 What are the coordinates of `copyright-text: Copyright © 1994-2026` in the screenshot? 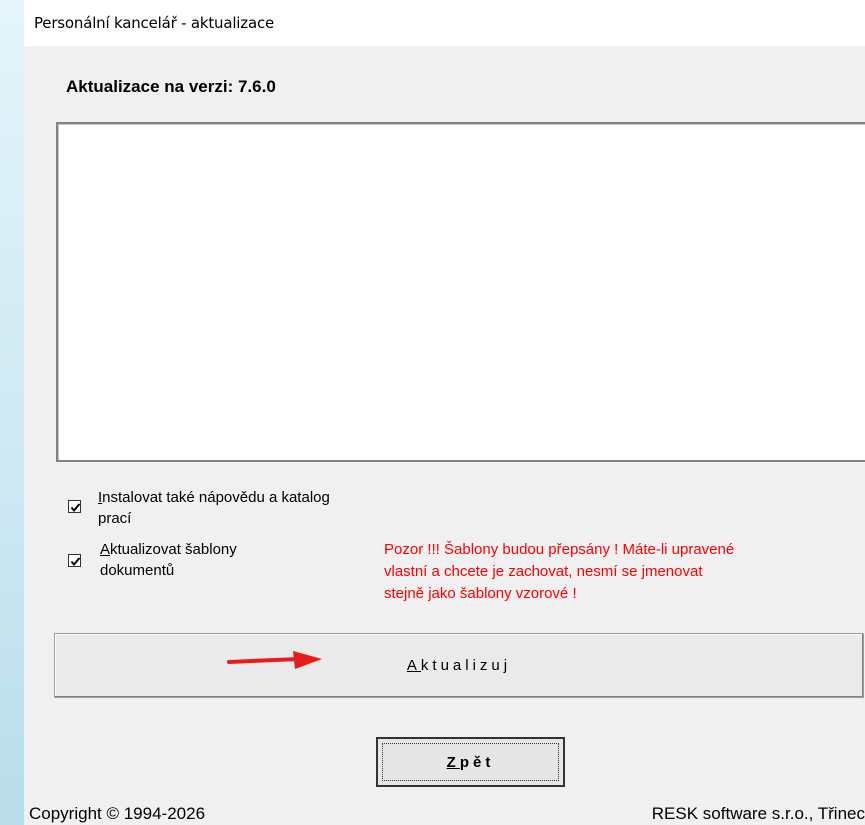 It's located at (117, 813).